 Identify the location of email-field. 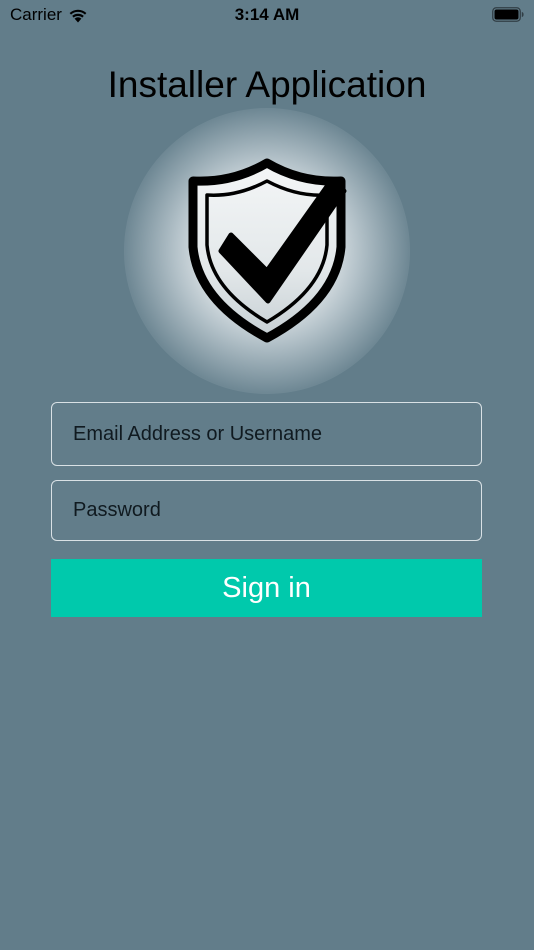
(266, 434).